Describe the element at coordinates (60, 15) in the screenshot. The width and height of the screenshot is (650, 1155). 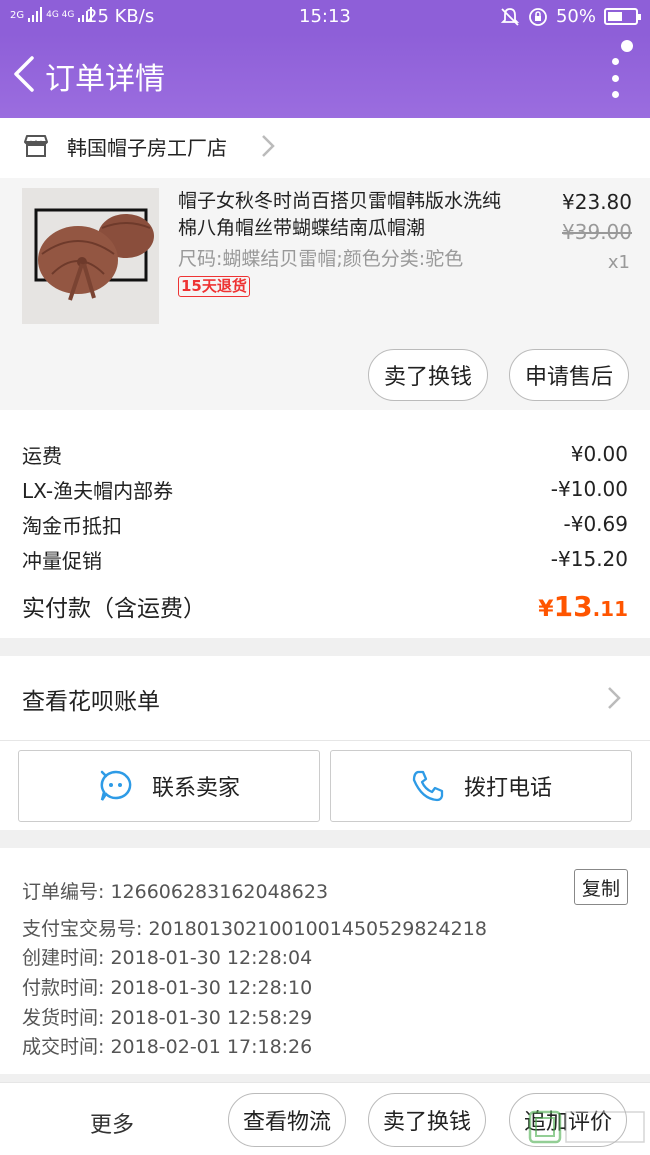
I see `signal-label-4g: 4G 4G` at that location.